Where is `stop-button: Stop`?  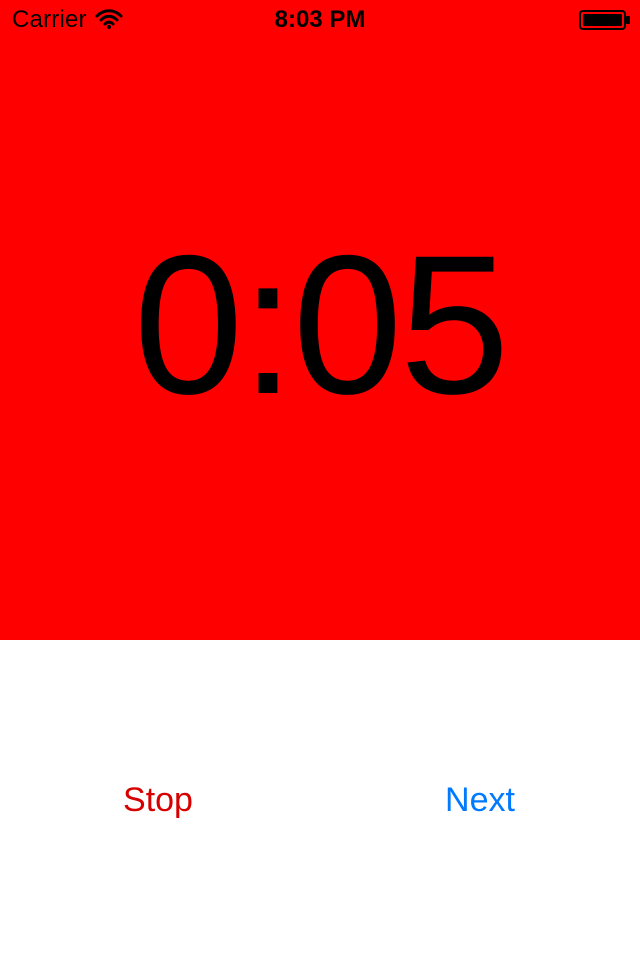
stop-button: Stop is located at coordinates (158, 800).